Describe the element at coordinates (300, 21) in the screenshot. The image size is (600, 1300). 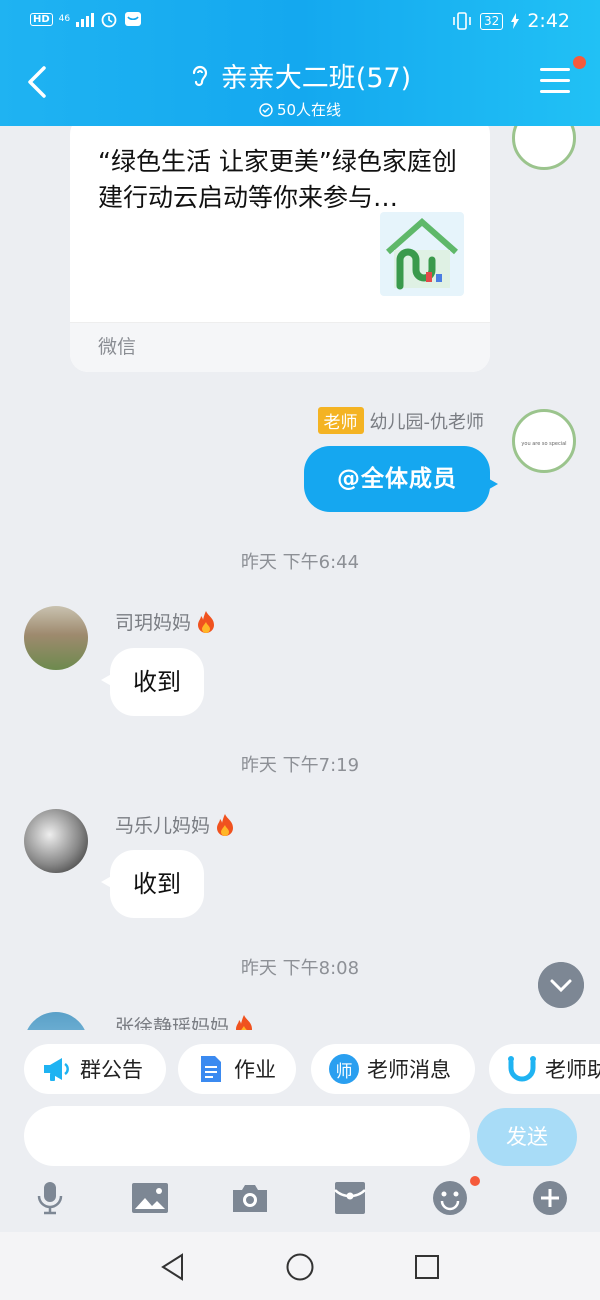
I see `status-bar: HD 46 32 2:42` at that location.